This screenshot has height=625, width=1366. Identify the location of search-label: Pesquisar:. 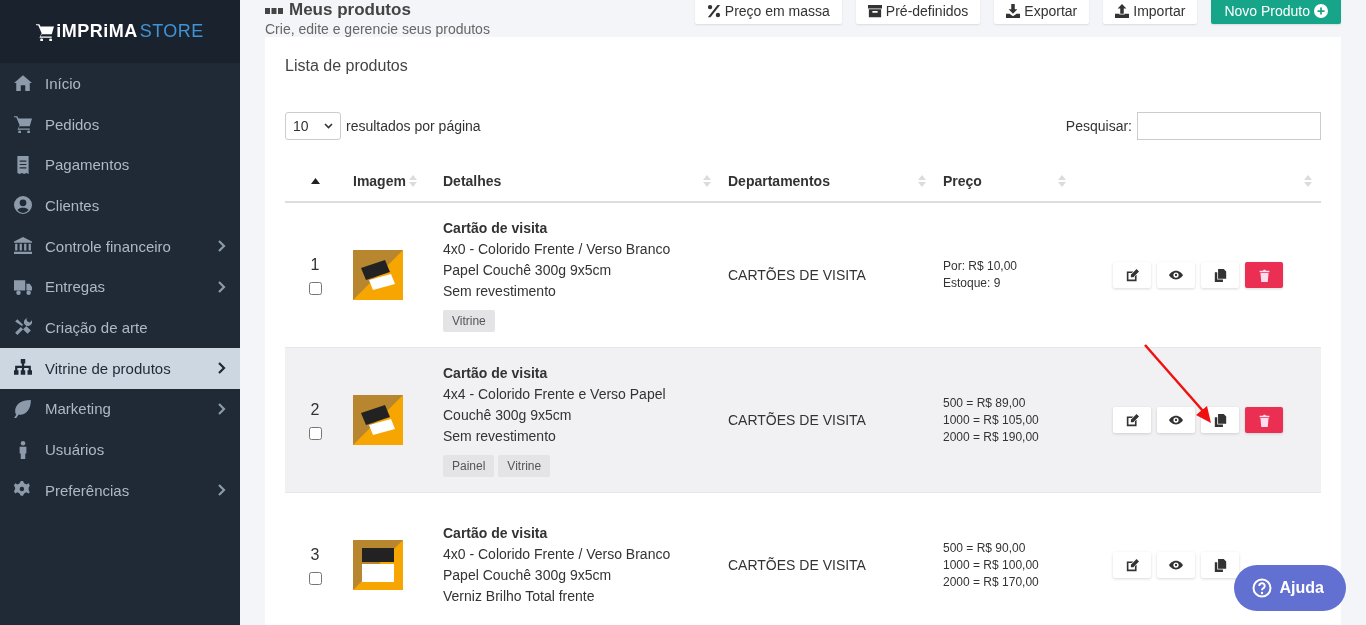
(1098, 126).